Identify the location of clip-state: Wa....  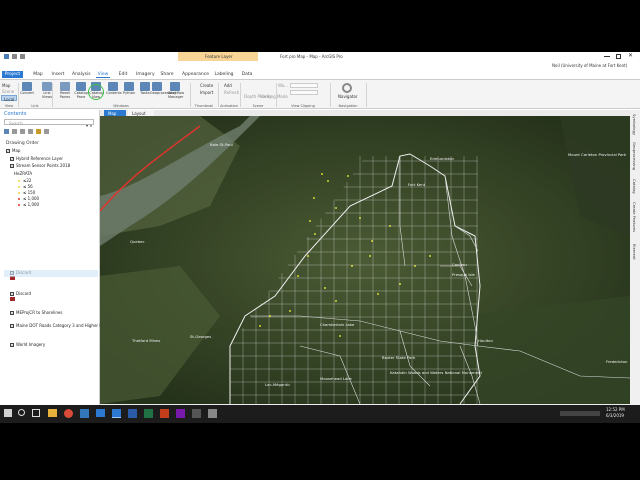
(283, 85).